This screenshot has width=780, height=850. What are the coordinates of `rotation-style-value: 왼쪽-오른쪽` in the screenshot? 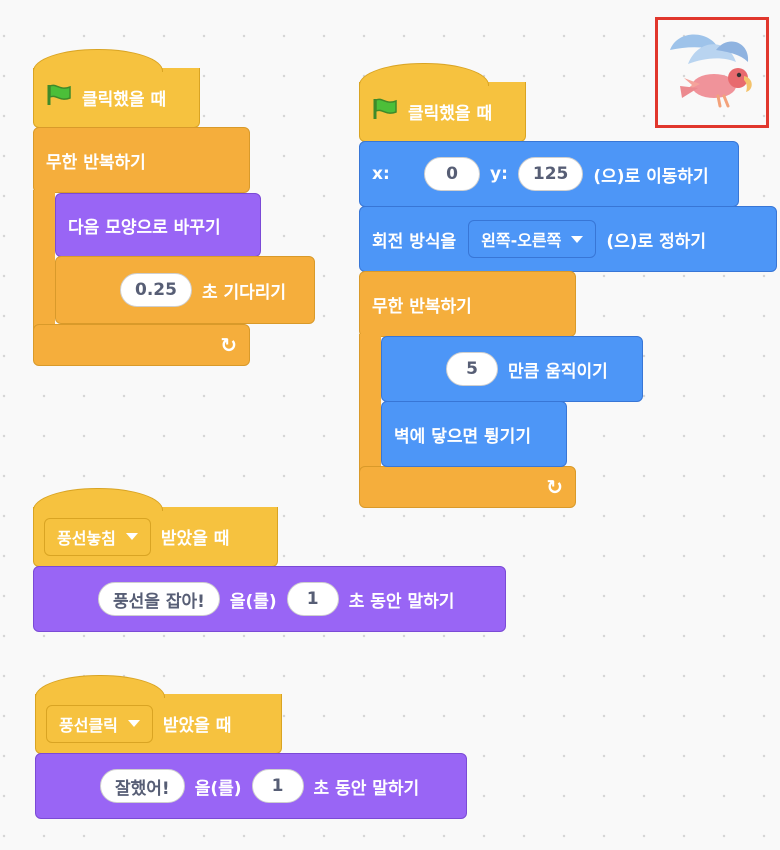 It's located at (521, 240).